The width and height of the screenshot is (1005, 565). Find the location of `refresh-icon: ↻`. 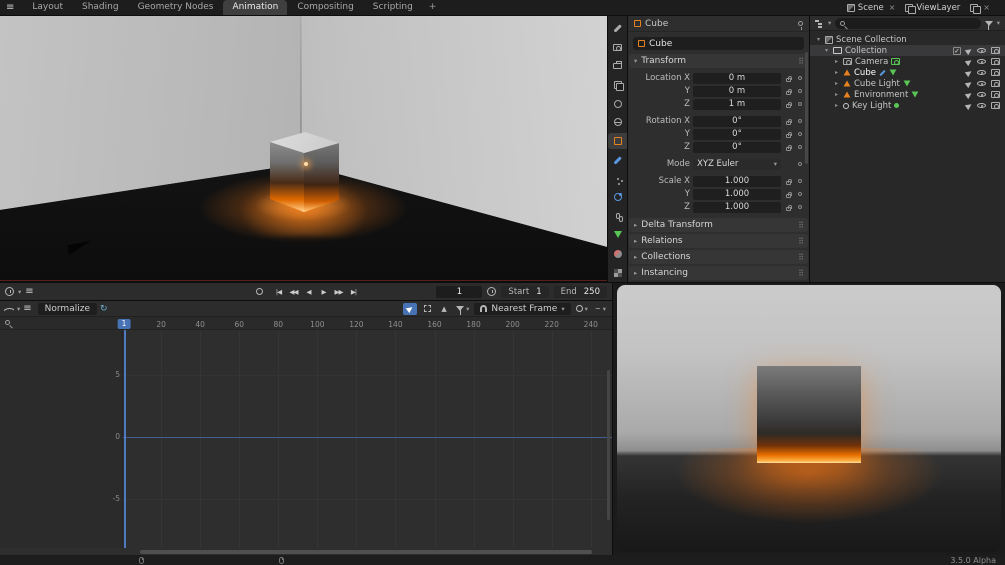

refresh-icon: ↻ is located at coordinates (104, 309).